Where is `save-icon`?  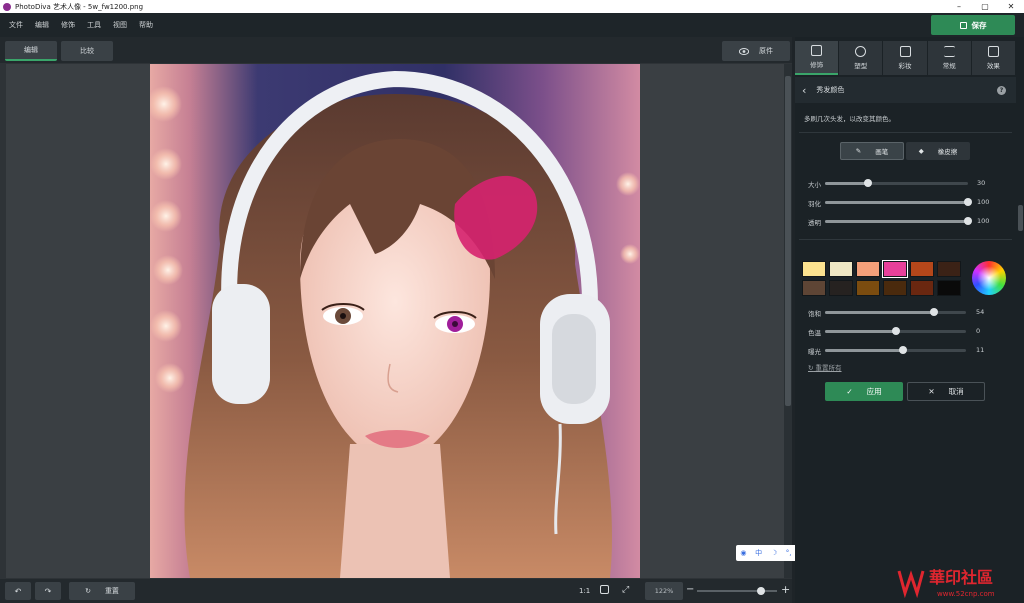 save-icon is located at coordinates (963, 25).